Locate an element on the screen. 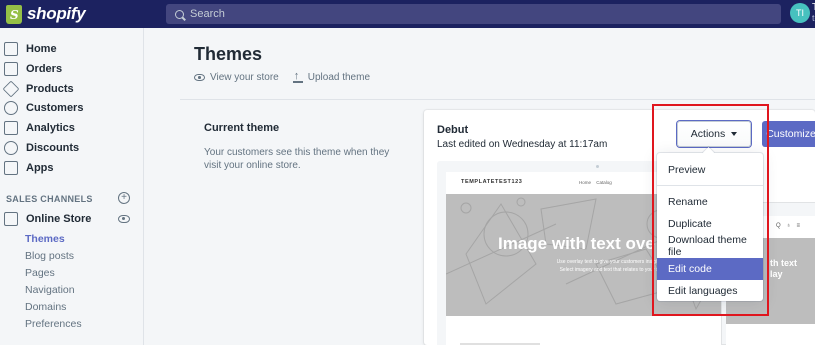 This screenshot has height=345, width=815. current-theme-heading: Current theme is located at coordinates (242, 128).